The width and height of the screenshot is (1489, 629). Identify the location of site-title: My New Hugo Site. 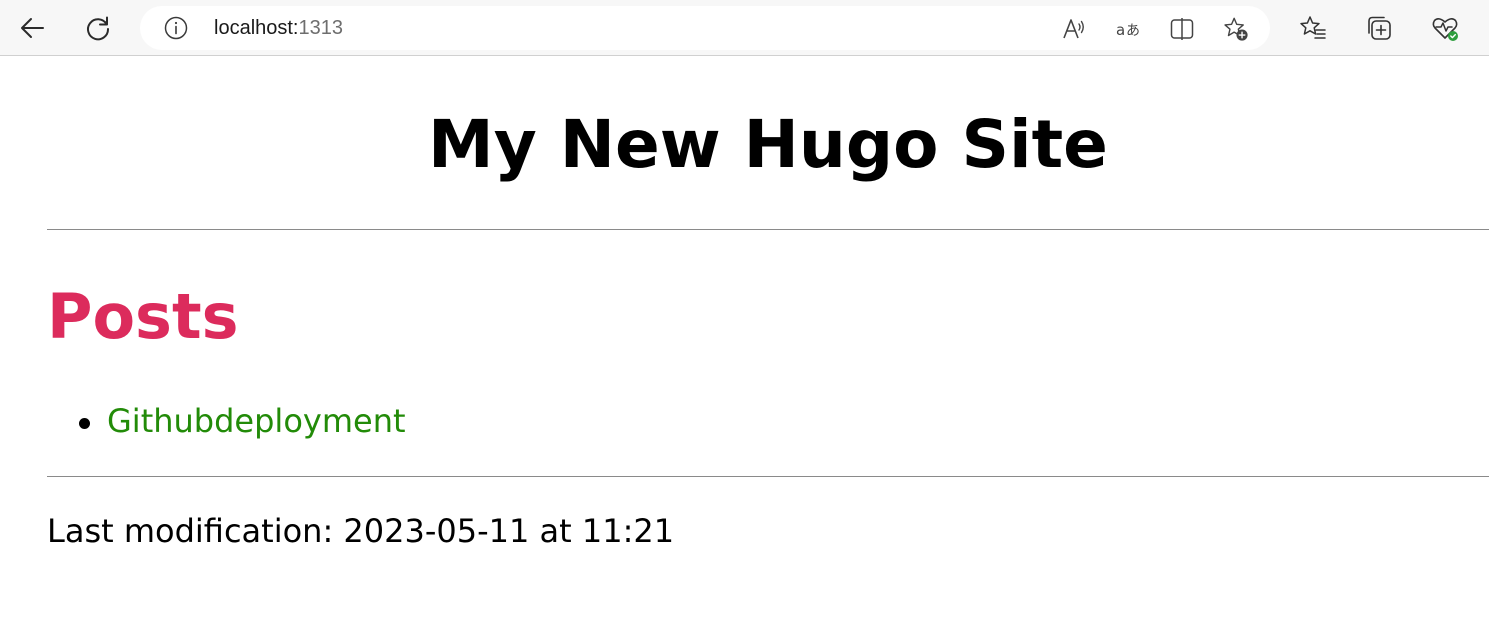
(768, 144).